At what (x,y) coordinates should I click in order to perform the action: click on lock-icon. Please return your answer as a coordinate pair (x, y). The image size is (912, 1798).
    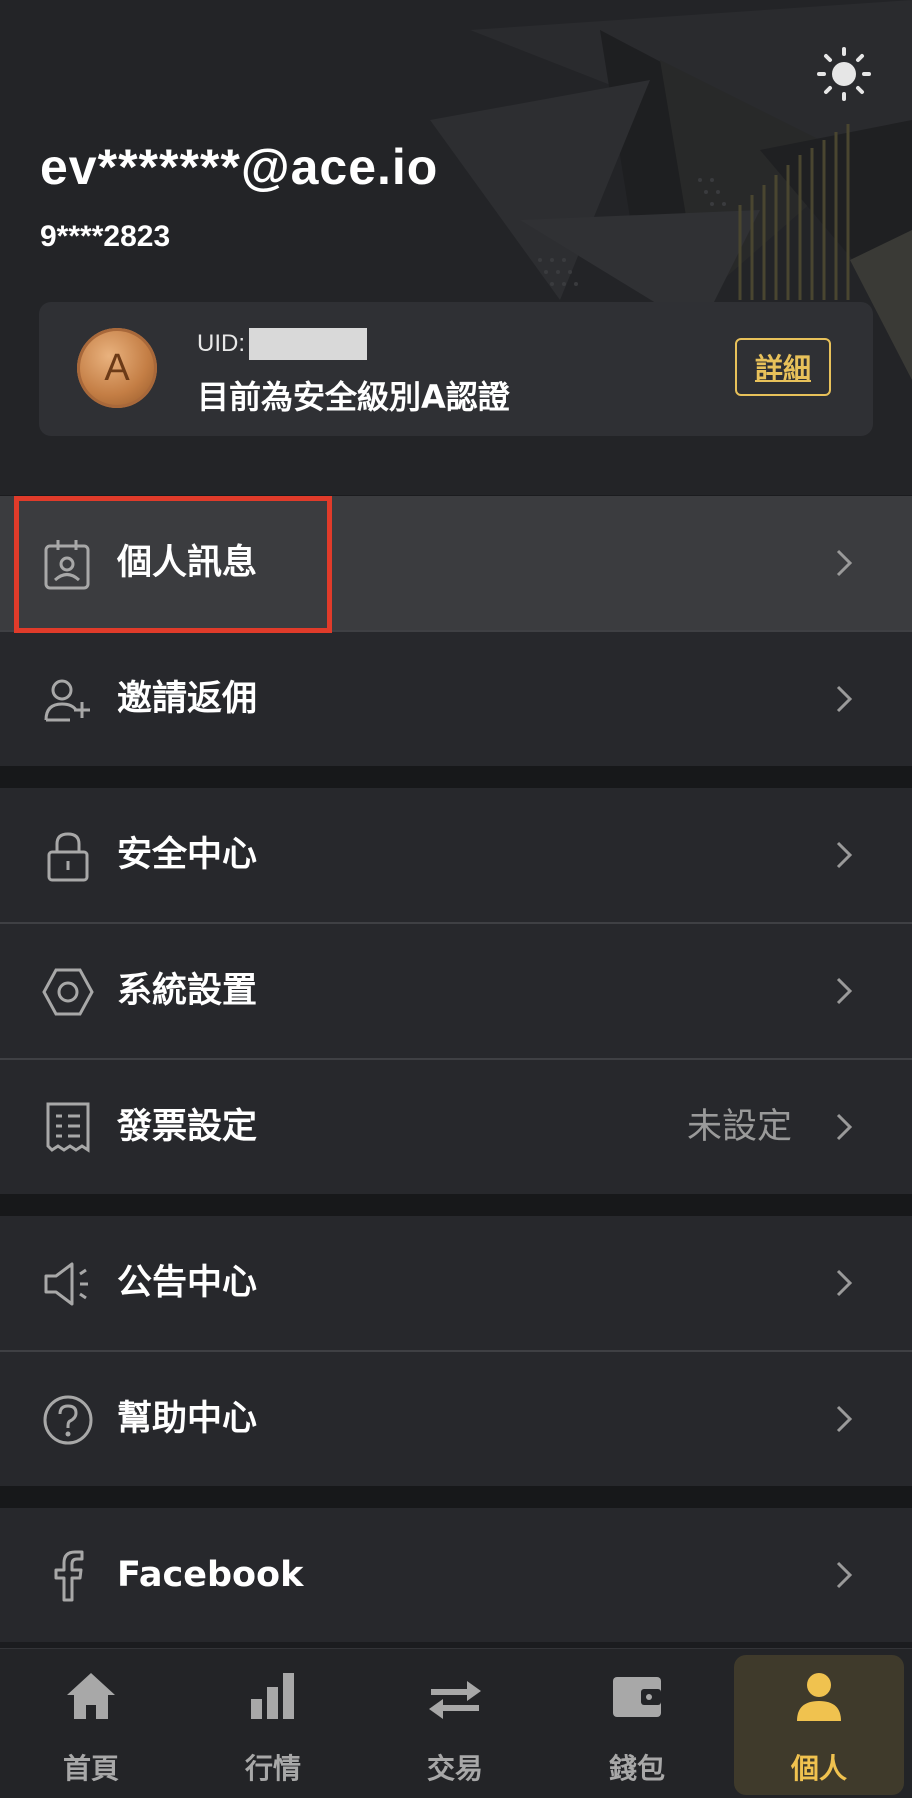
    Looking at the image, I should click on (68, 857).